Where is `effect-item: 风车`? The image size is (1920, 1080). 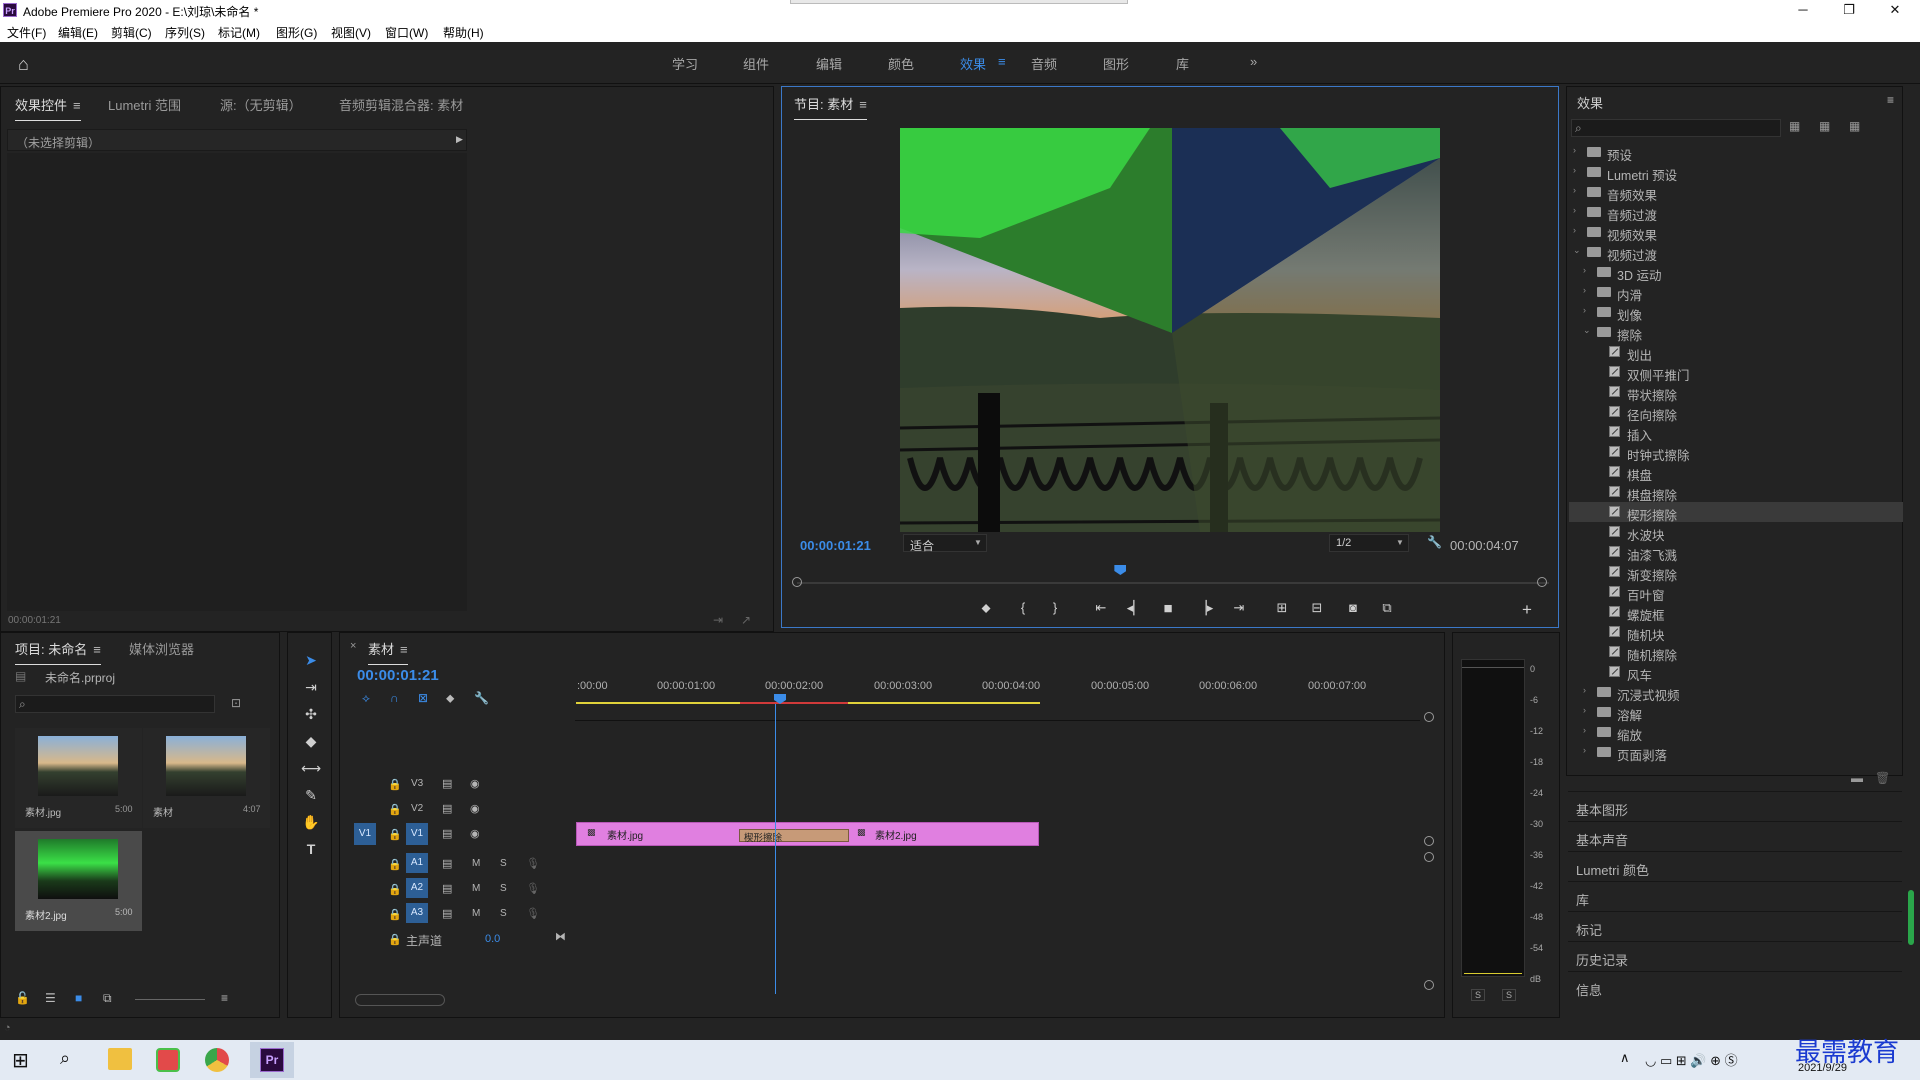
effect-item: 风车 is located at coordinates (1736, 672).